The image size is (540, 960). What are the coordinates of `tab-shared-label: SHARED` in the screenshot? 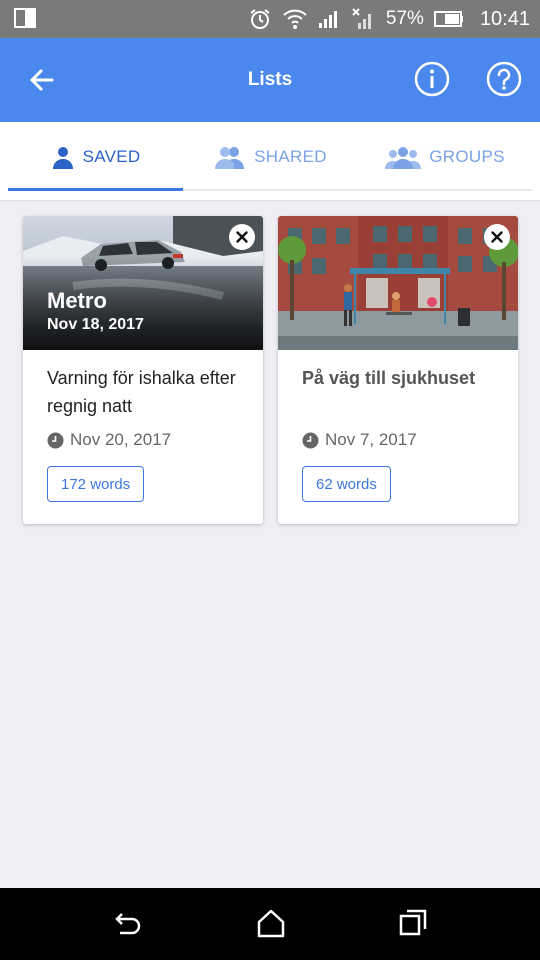 It's located at (290, 156).